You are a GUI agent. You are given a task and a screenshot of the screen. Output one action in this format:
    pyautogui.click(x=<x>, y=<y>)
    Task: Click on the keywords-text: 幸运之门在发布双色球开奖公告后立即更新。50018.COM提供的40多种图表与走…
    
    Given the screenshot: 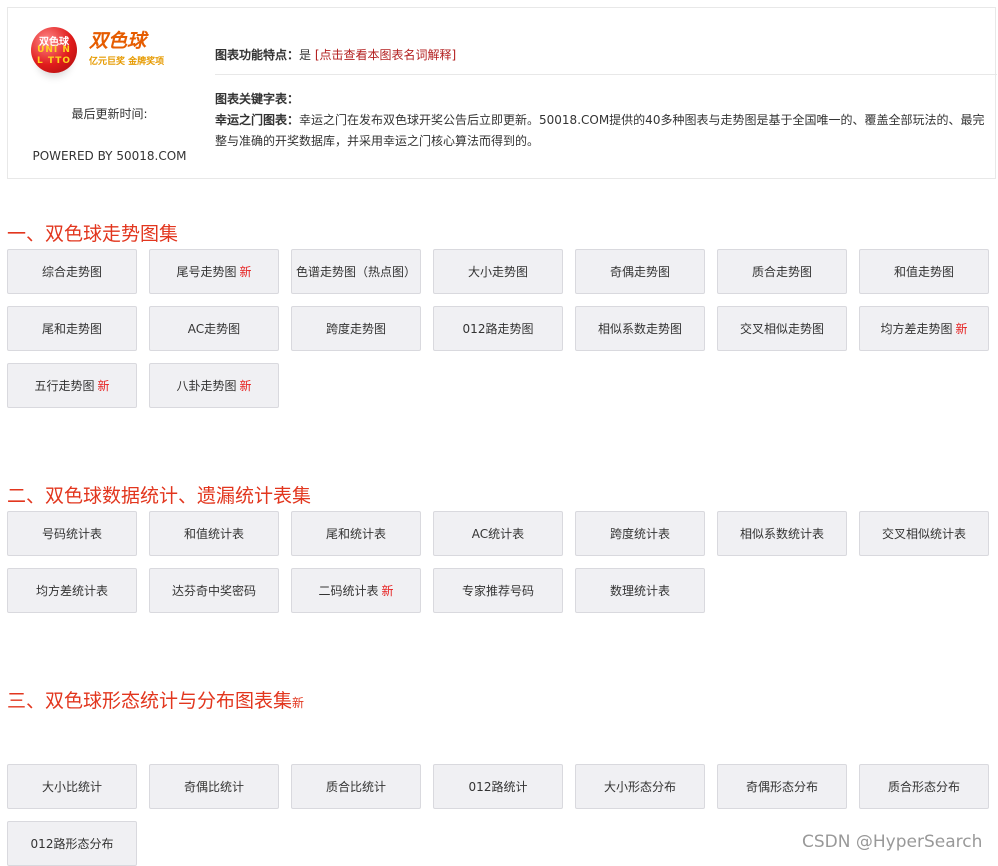 What is the action you would take?
    pyautogui.click(x=600, y=130)
    